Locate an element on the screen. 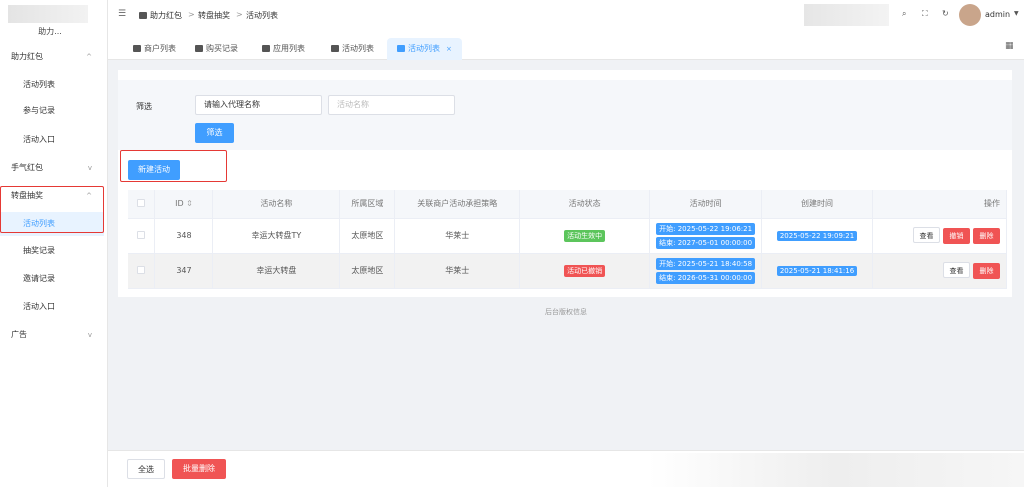  chevron-icon: v is located at coordinates (89, 168).